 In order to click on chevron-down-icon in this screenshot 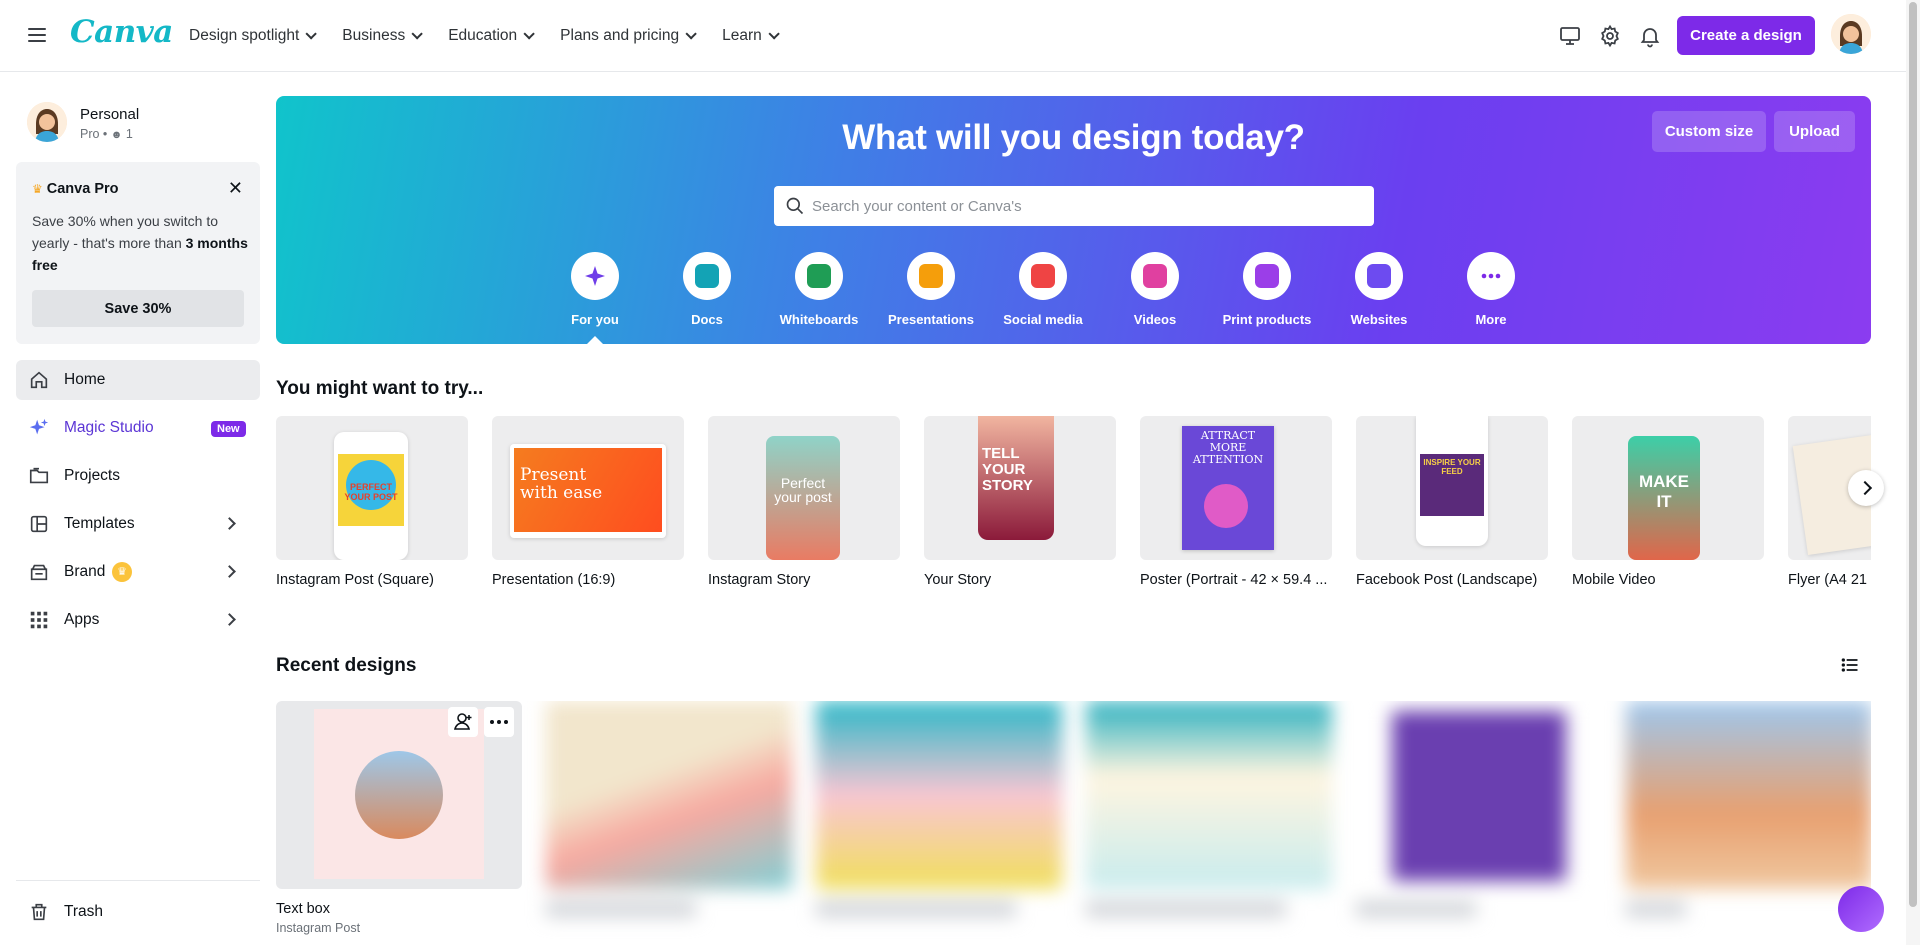, I will do `click(311, 34)`.